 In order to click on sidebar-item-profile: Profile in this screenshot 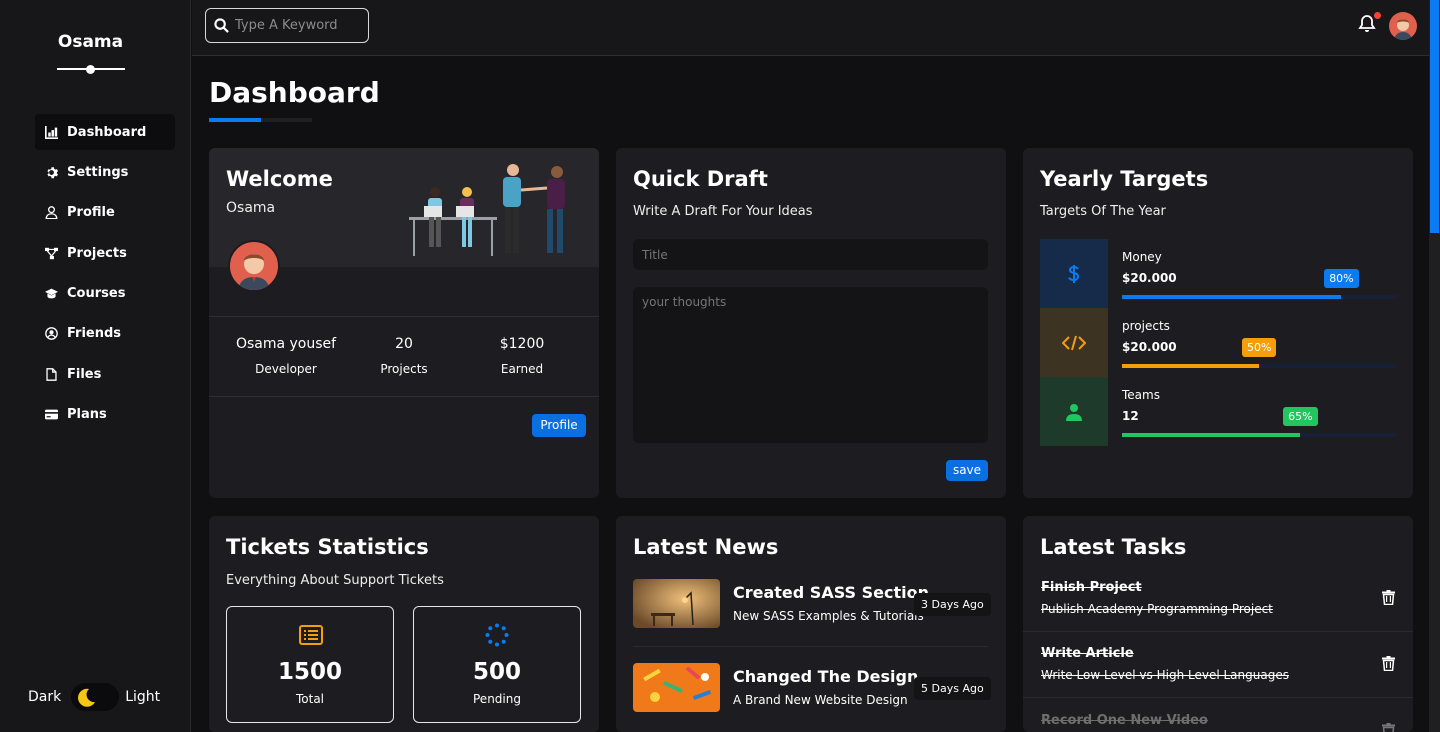, I will do `click(105, 213)`.